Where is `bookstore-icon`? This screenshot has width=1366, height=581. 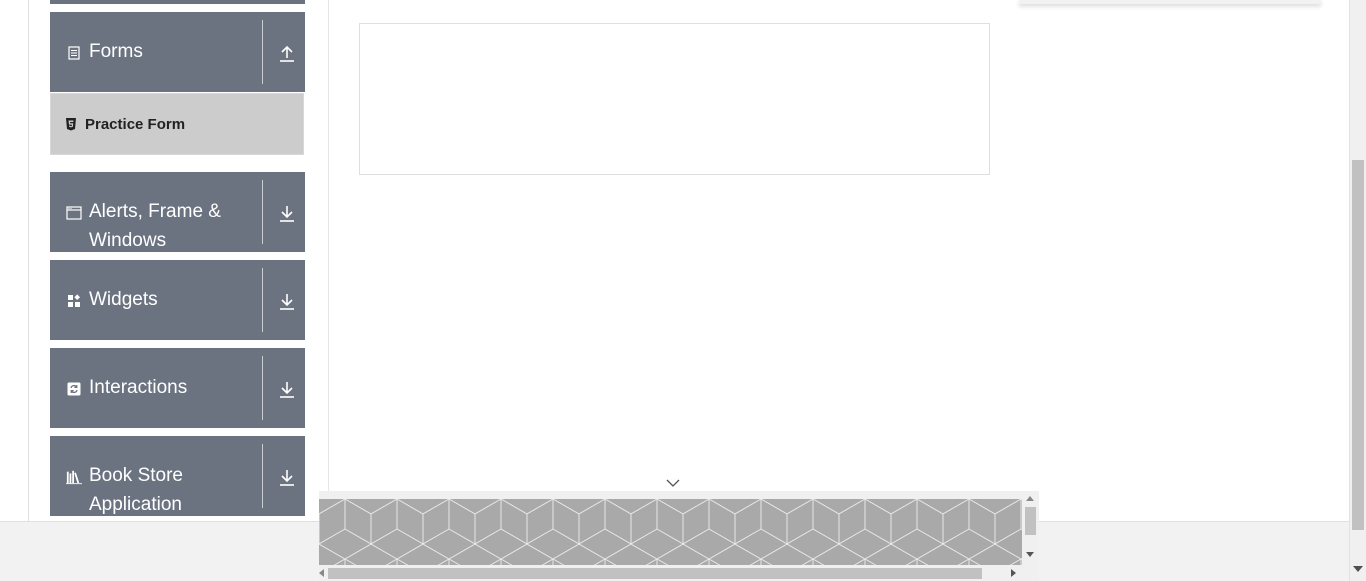 bookstore-icon is located at coordinates (74, 477).